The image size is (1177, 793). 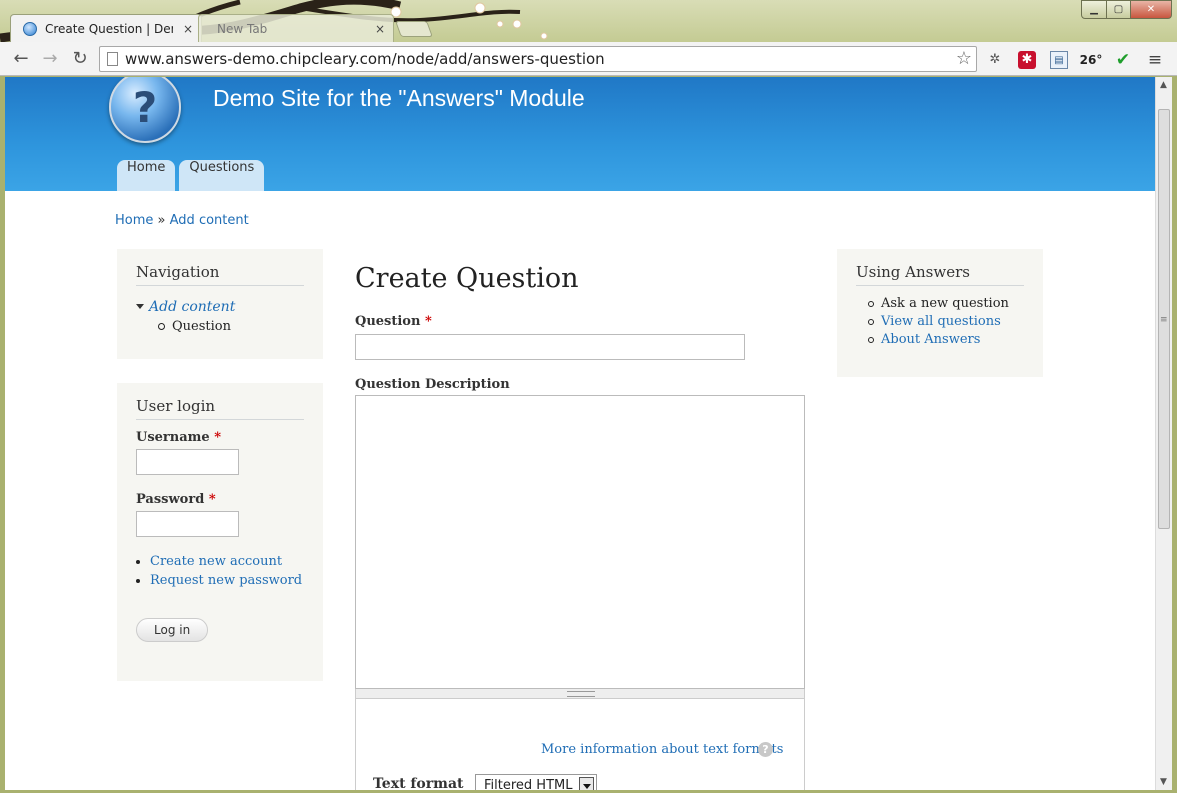 I want to click on list-item: View all questions, so click(x=946, y=321).